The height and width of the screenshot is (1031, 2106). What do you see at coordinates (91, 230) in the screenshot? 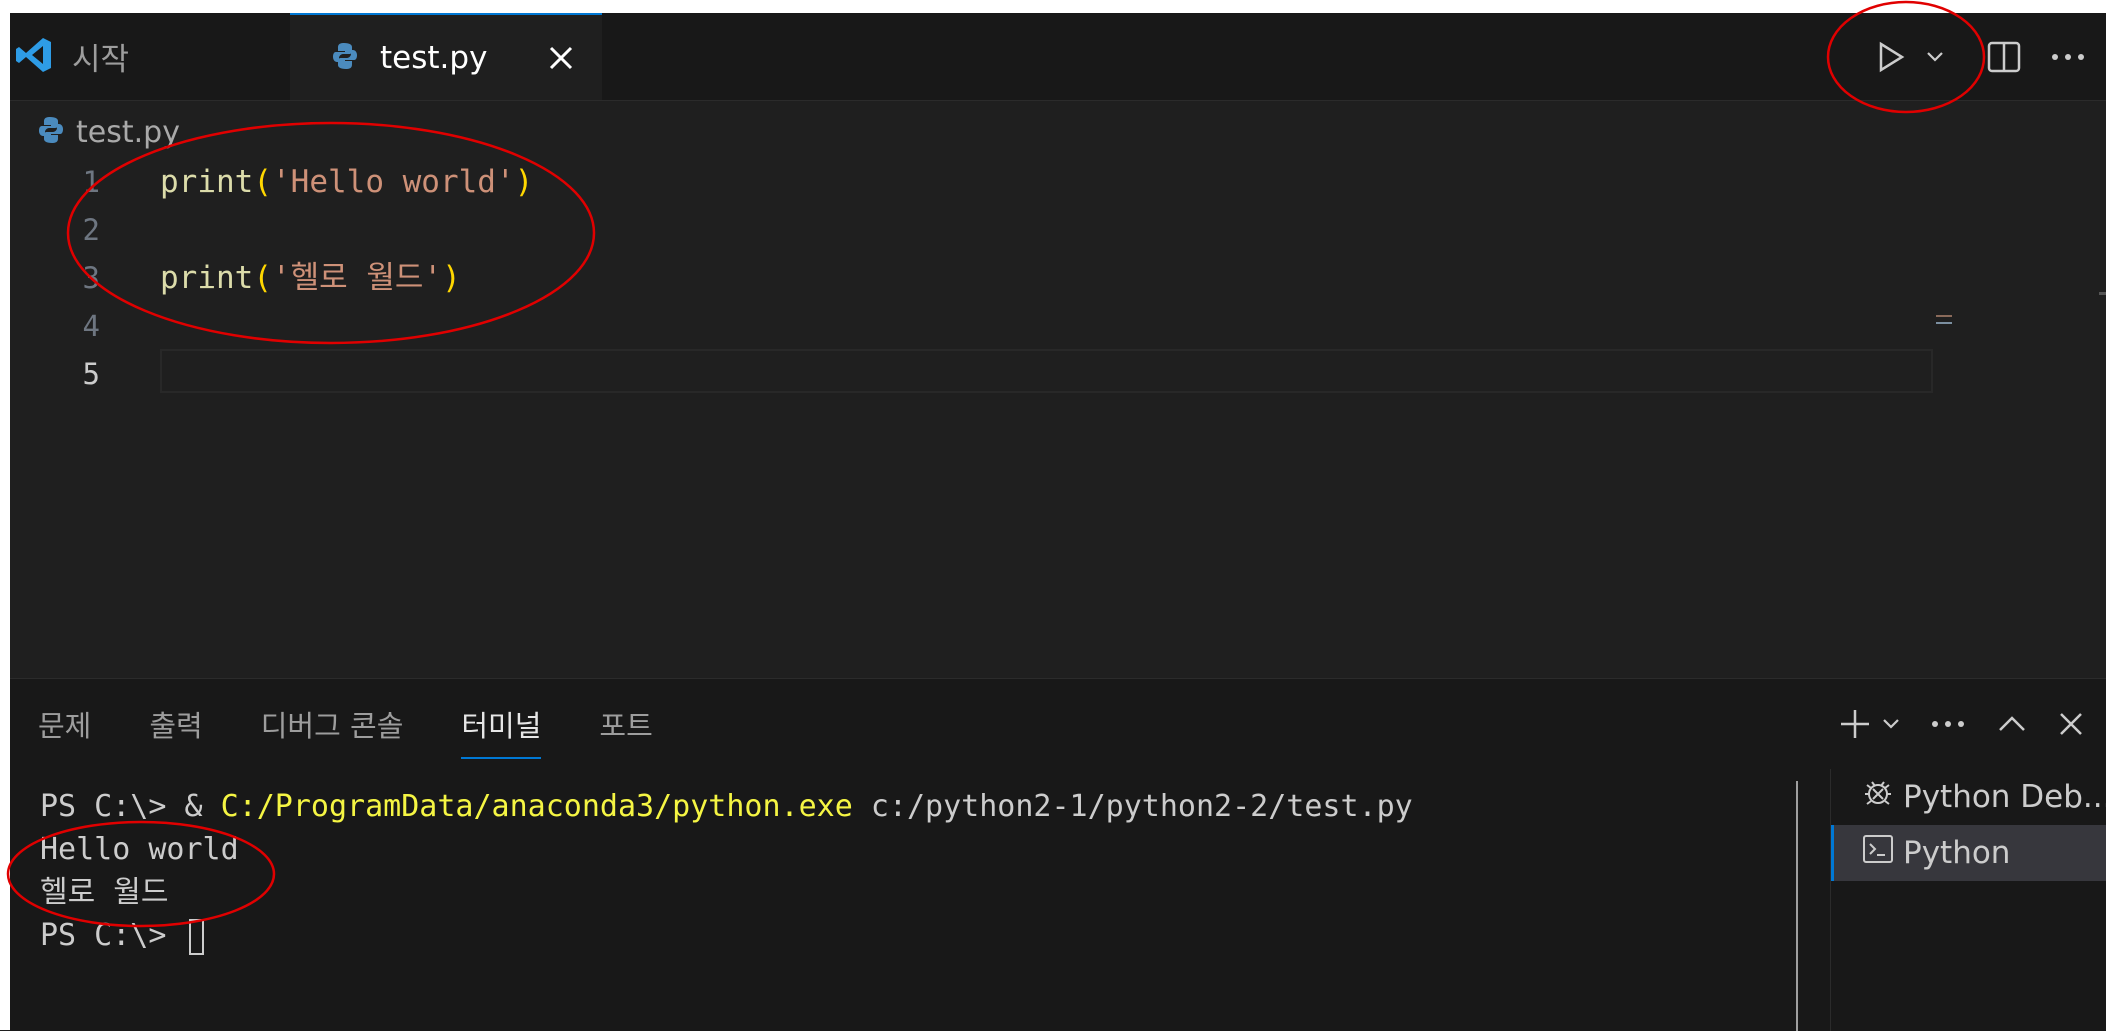
I see `line-number: 2` at bounding box center [91, 230].